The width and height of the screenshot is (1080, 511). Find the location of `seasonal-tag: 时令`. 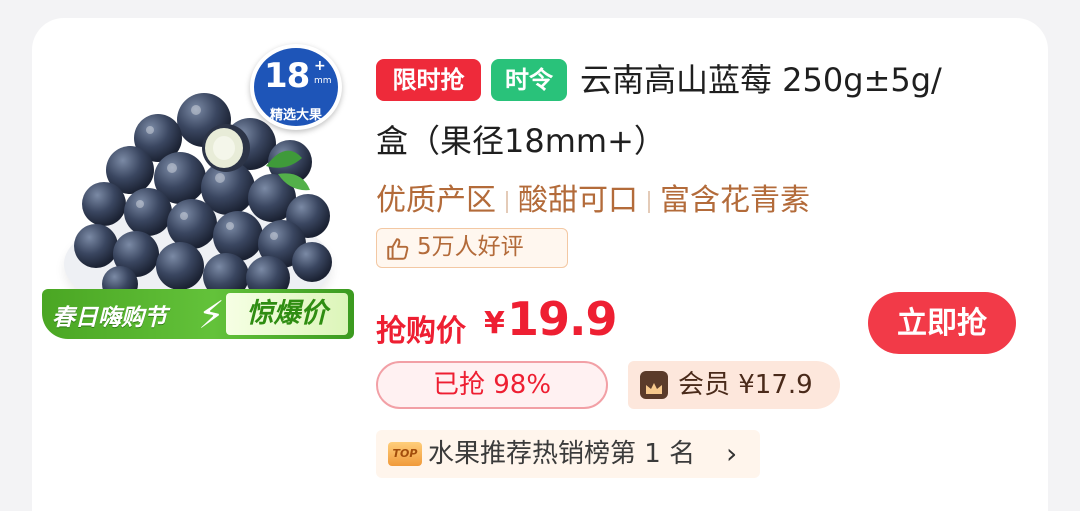

seasonal-tag: 时令 is located at coordinates (529, 80).